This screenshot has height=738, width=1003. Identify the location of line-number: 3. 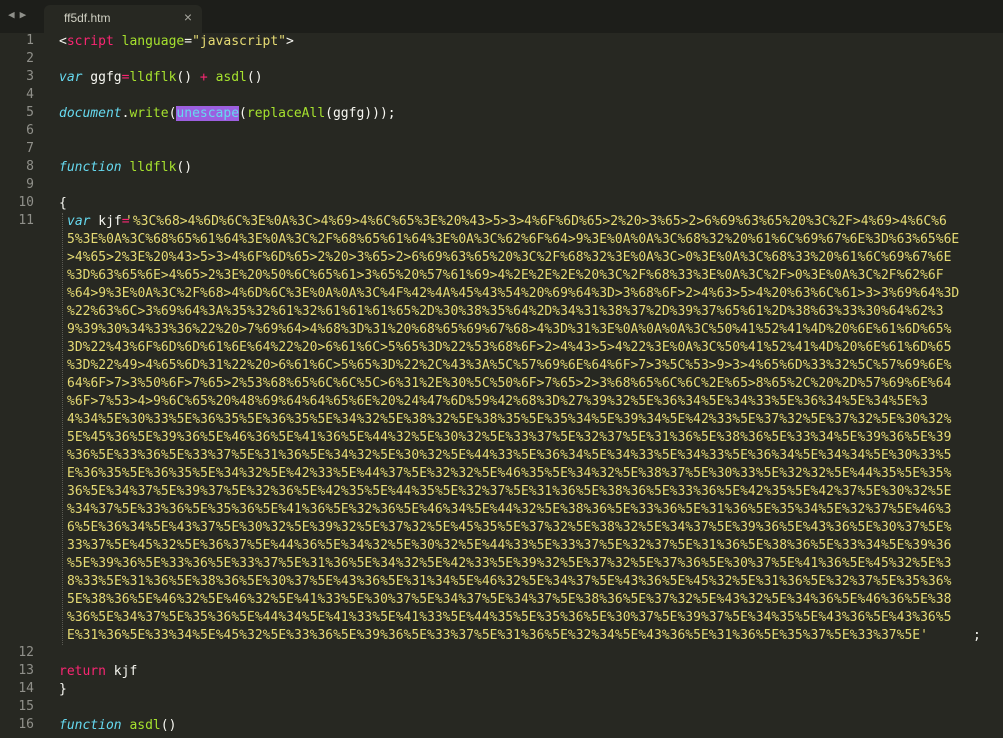
(30, 76).